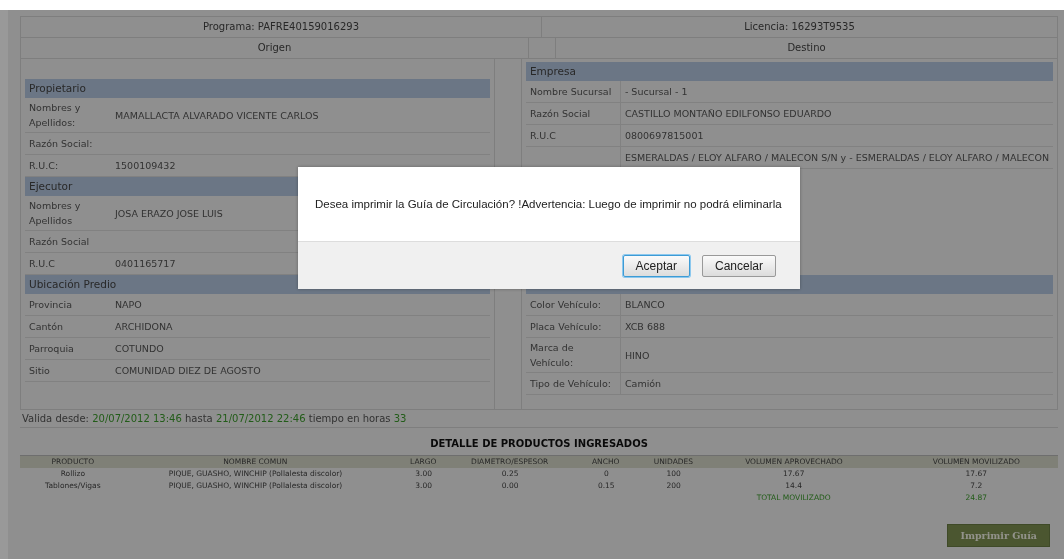 The height and width of the screenshot is (559, 1064). What do you see at coordinates (789, 71) in the screenshot?
I see `section-header: Empresa` at bounding box center [789, 71].